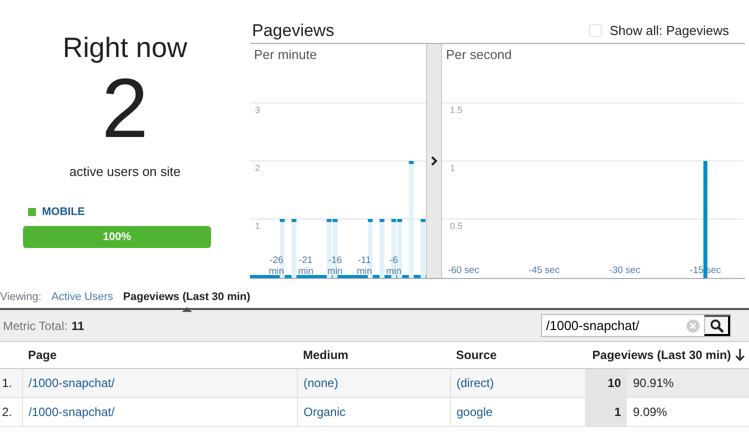 The height and width of the screenshot is (434, 749). Describe the element at coordinates (257, 110) in the screenshot. I see `axis-label: 3` at that location.